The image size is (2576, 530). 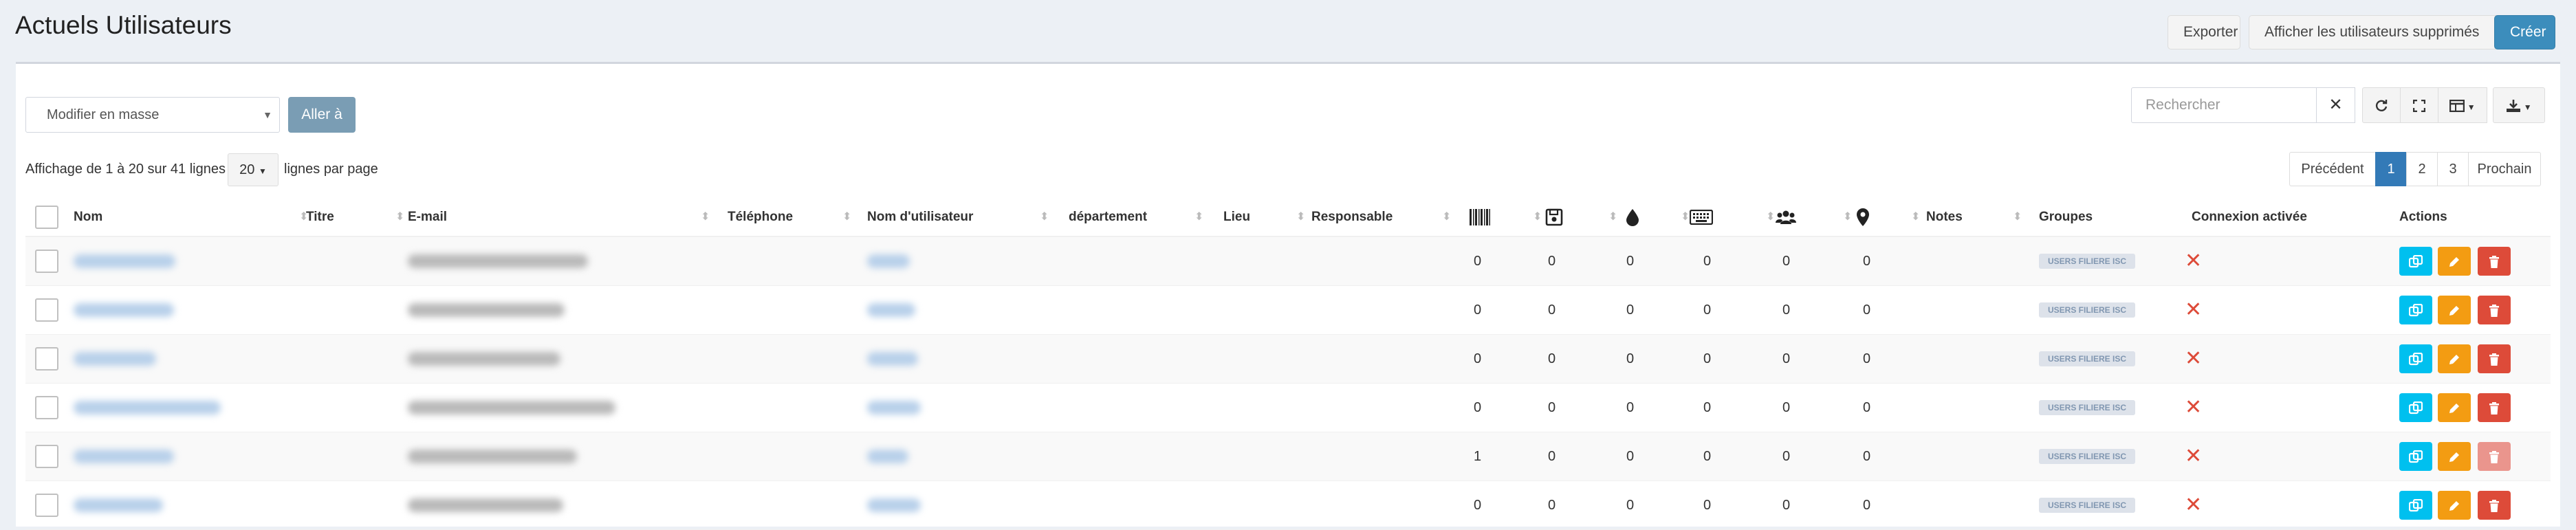 I want to click on page-size-dropdown: 20 ▼, so click(x=254, y=169).